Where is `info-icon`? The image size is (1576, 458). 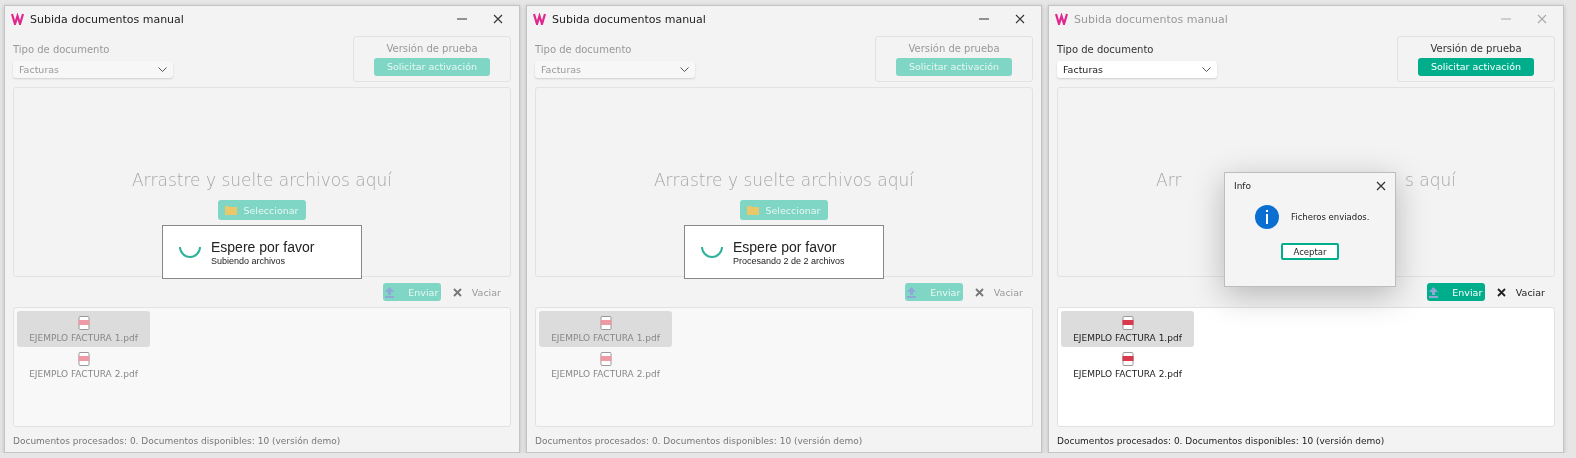 info-icon is located at coordinates (1267, 217).